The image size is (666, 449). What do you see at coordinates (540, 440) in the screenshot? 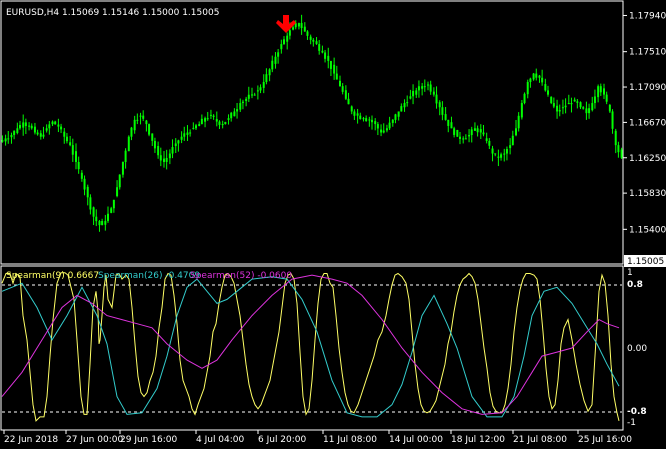
I see `time-tick-label: 21 Jul 08:00` at bounding box center [540, 440].